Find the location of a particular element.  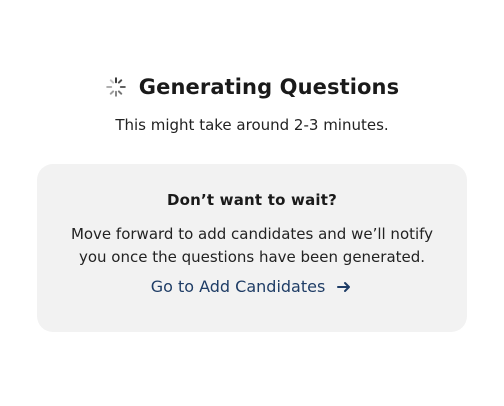

go-to-add-candidates-link: Go to Add Candidates is located at coordinates (252, 286).